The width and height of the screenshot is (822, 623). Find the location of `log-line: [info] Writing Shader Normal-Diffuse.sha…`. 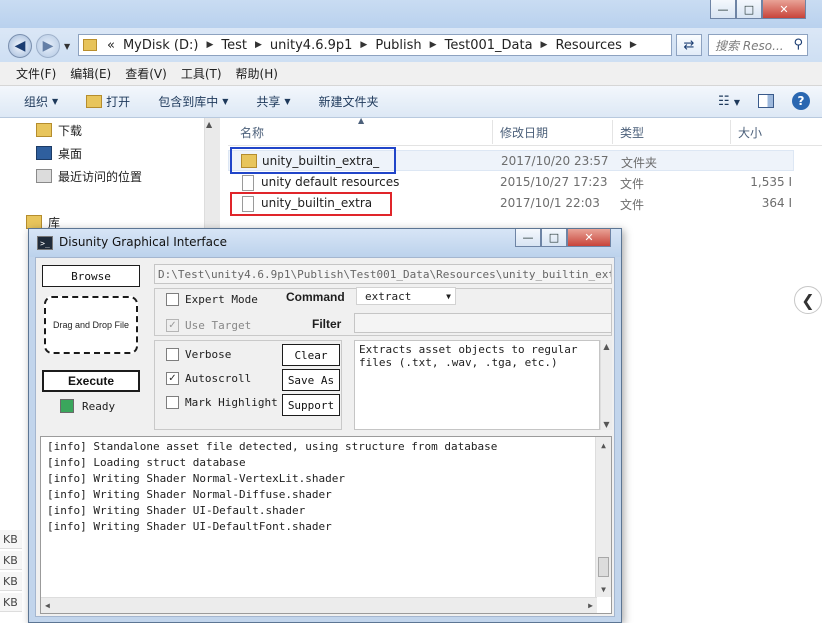

log-line: [info] Writing Shader Normal-Diffuse.sha… is located at coordinates (189, 494).